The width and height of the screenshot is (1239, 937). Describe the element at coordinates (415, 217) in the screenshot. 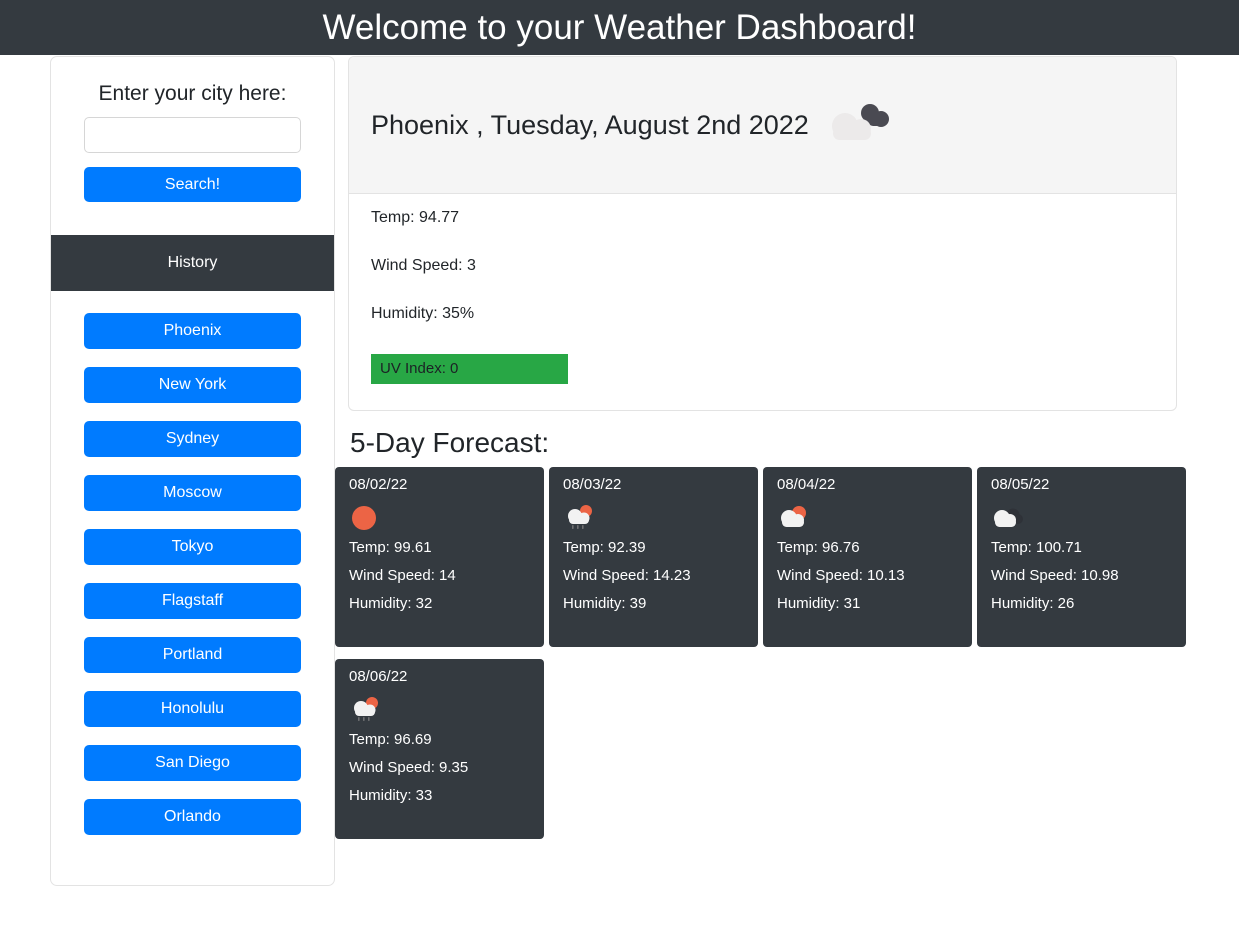

I see `current-temp: Temp: 94.77` at that location.